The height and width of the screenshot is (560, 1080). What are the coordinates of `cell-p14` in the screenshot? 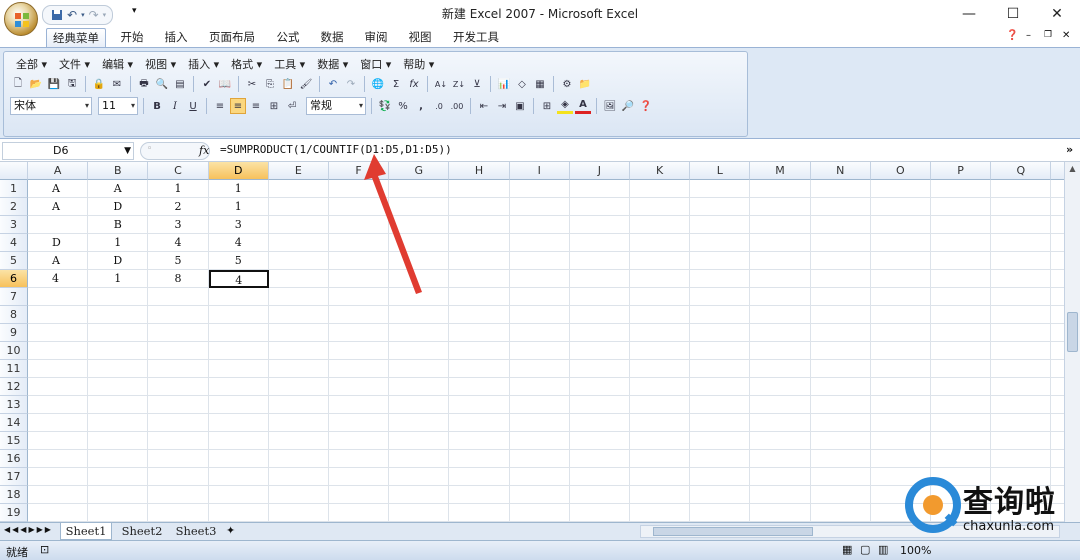 It's located at (961, 423).